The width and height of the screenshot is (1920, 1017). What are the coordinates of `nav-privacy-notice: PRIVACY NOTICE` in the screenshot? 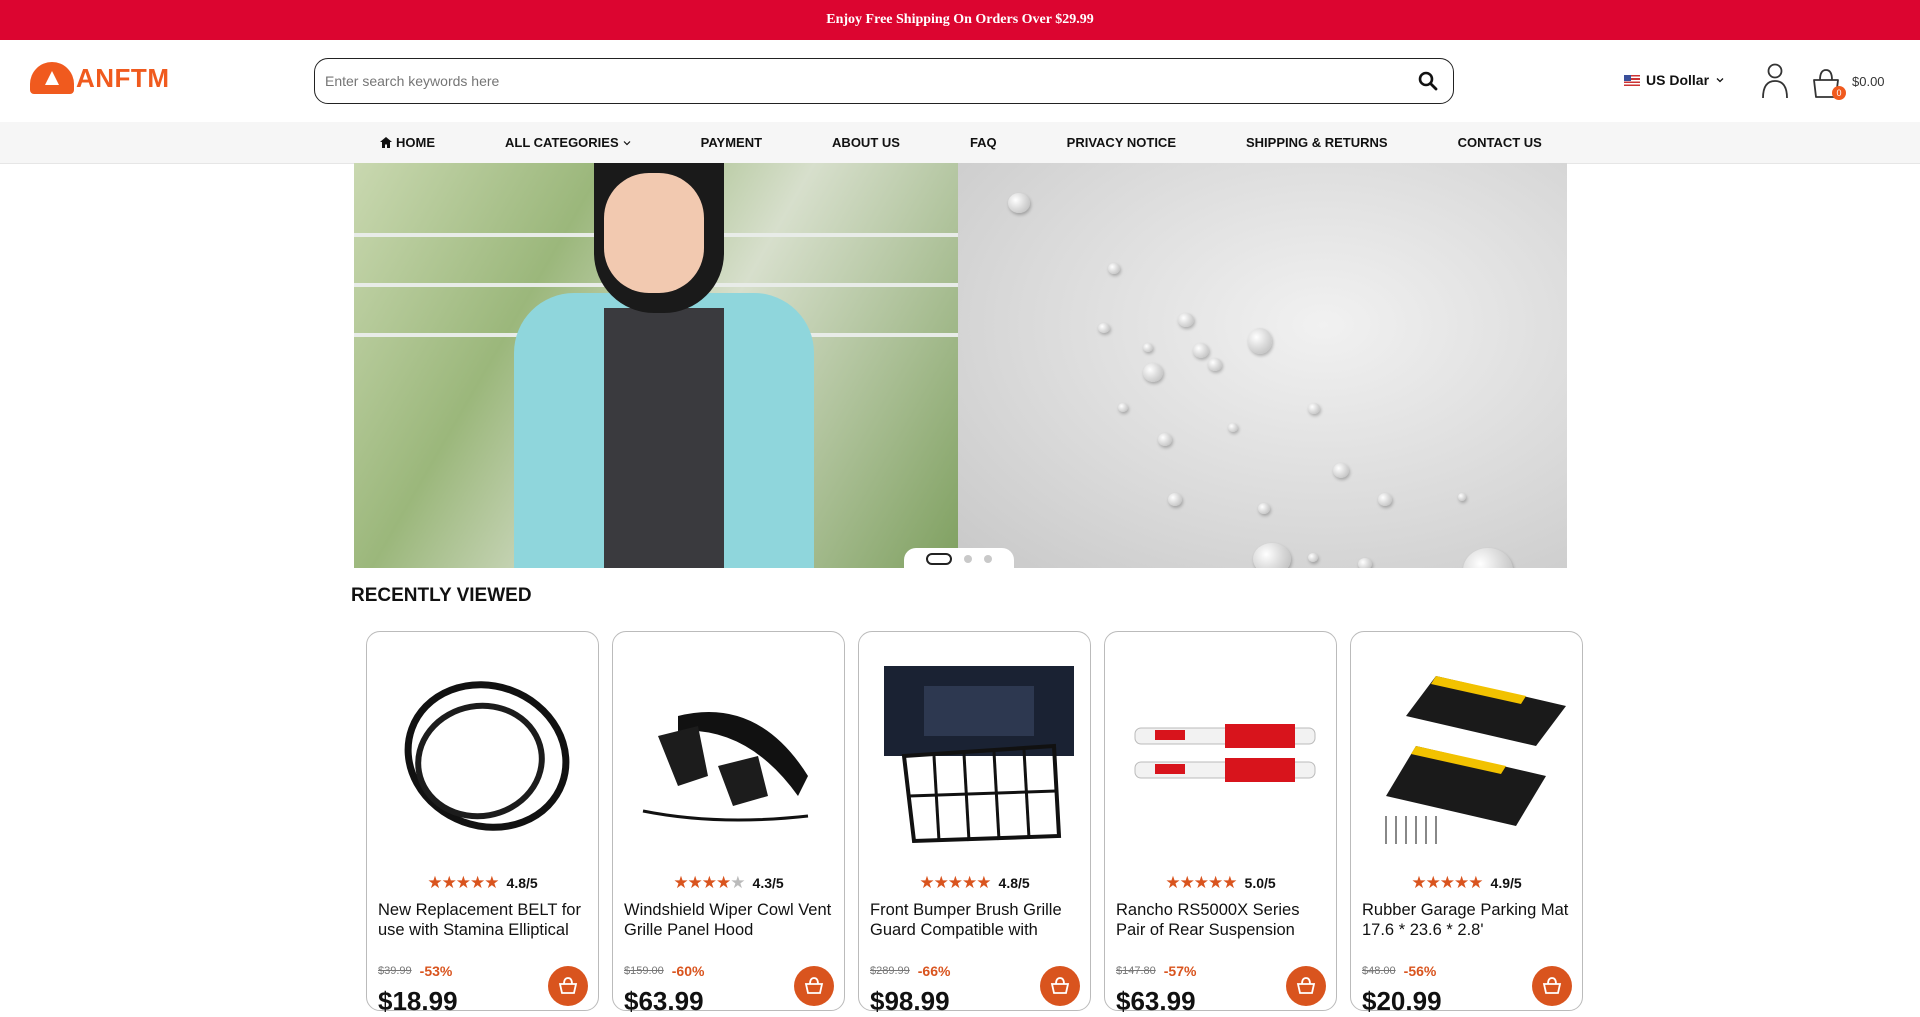 It's located at (1121, 142).